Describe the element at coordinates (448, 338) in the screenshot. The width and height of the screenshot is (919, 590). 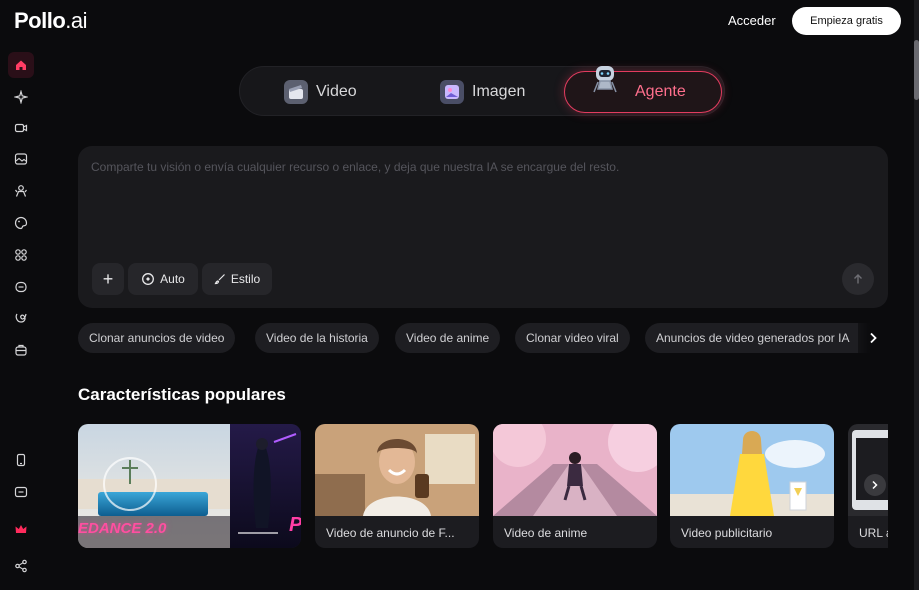
I see `chip-anime-video: Video de anime` at that location.